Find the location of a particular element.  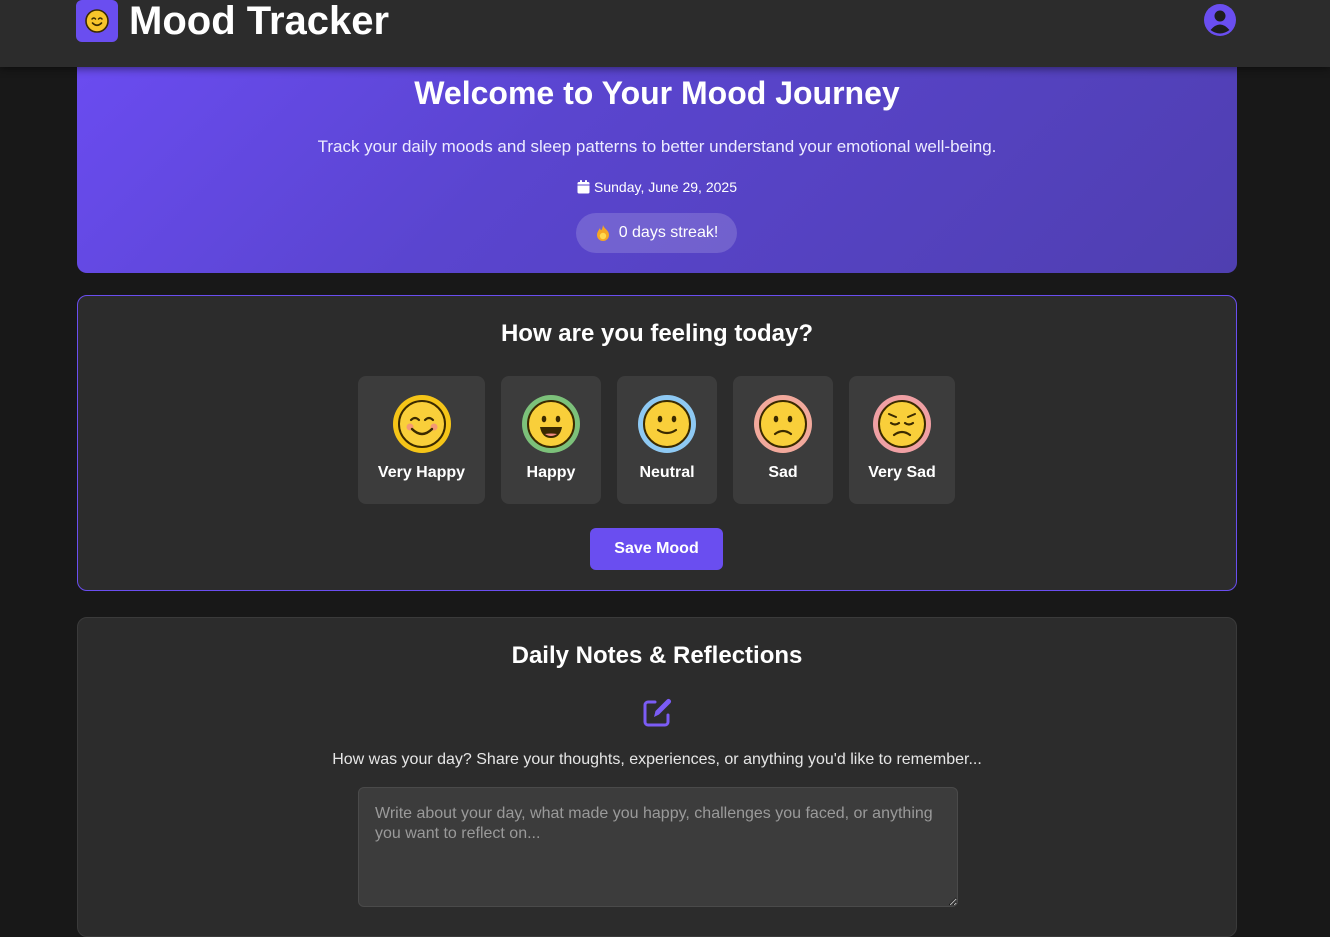

mood-option-sad: Sad is located at coordinates (783, 440).